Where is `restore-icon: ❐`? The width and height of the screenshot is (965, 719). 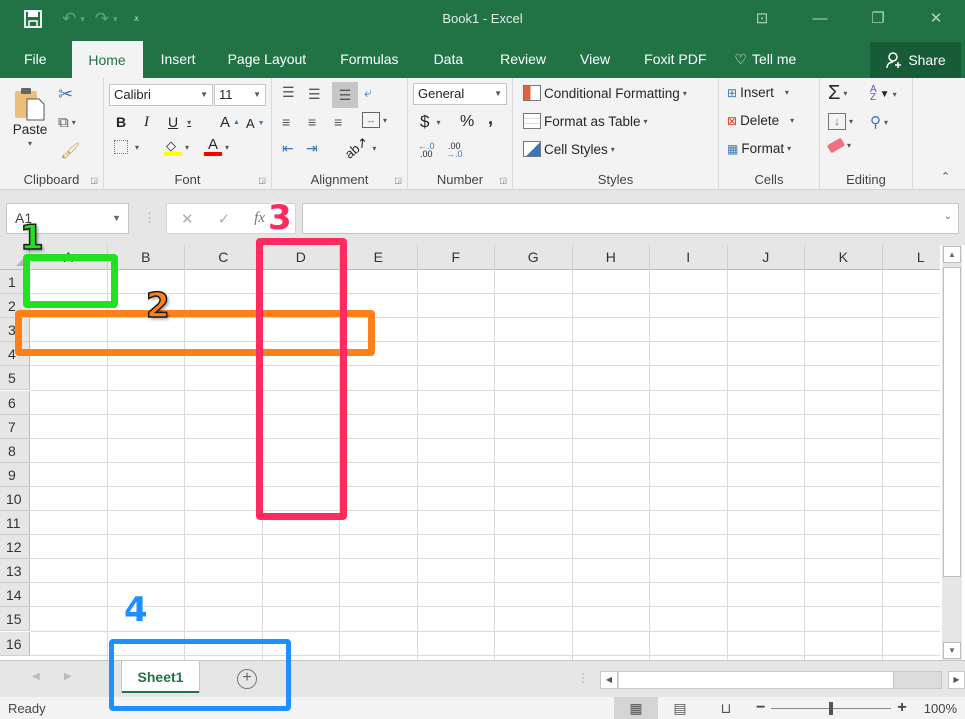
restore-icon: ❐ is located at coordinates (878, 20).